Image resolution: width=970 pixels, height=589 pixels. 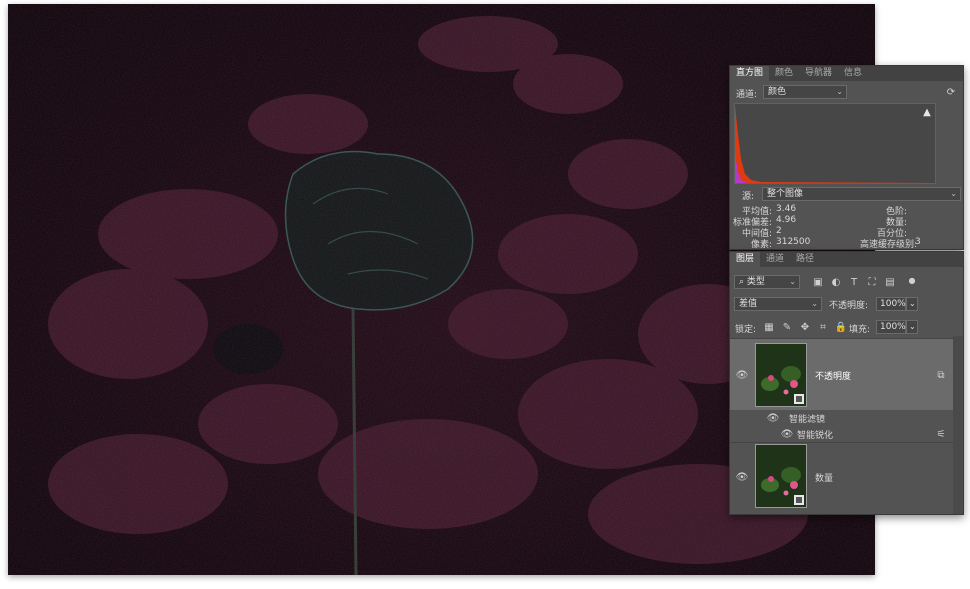 I want to click on layer-name: 数量, so click(x=824, y=477).